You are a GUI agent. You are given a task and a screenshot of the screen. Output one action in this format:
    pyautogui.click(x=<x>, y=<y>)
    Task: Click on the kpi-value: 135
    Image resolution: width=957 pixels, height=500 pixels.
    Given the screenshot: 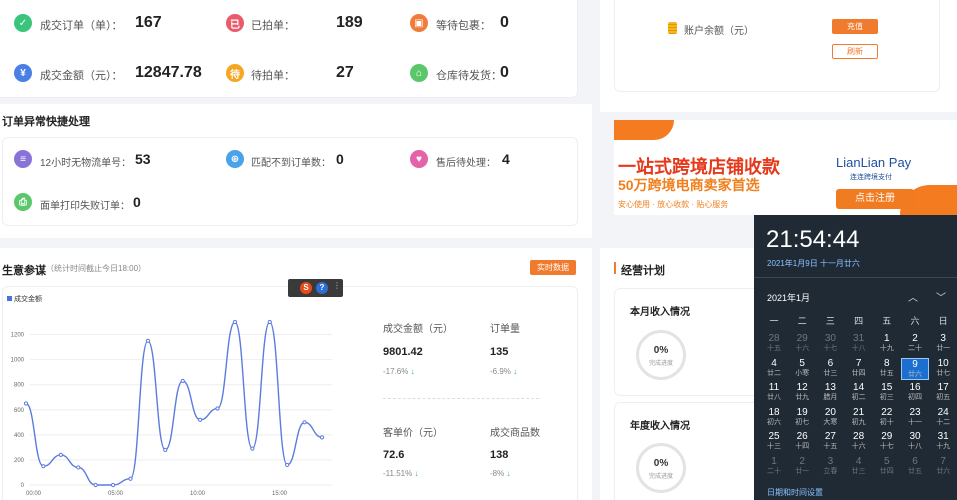 What is the action you would take?
    pyautogui.click(x=499, y=352)
    